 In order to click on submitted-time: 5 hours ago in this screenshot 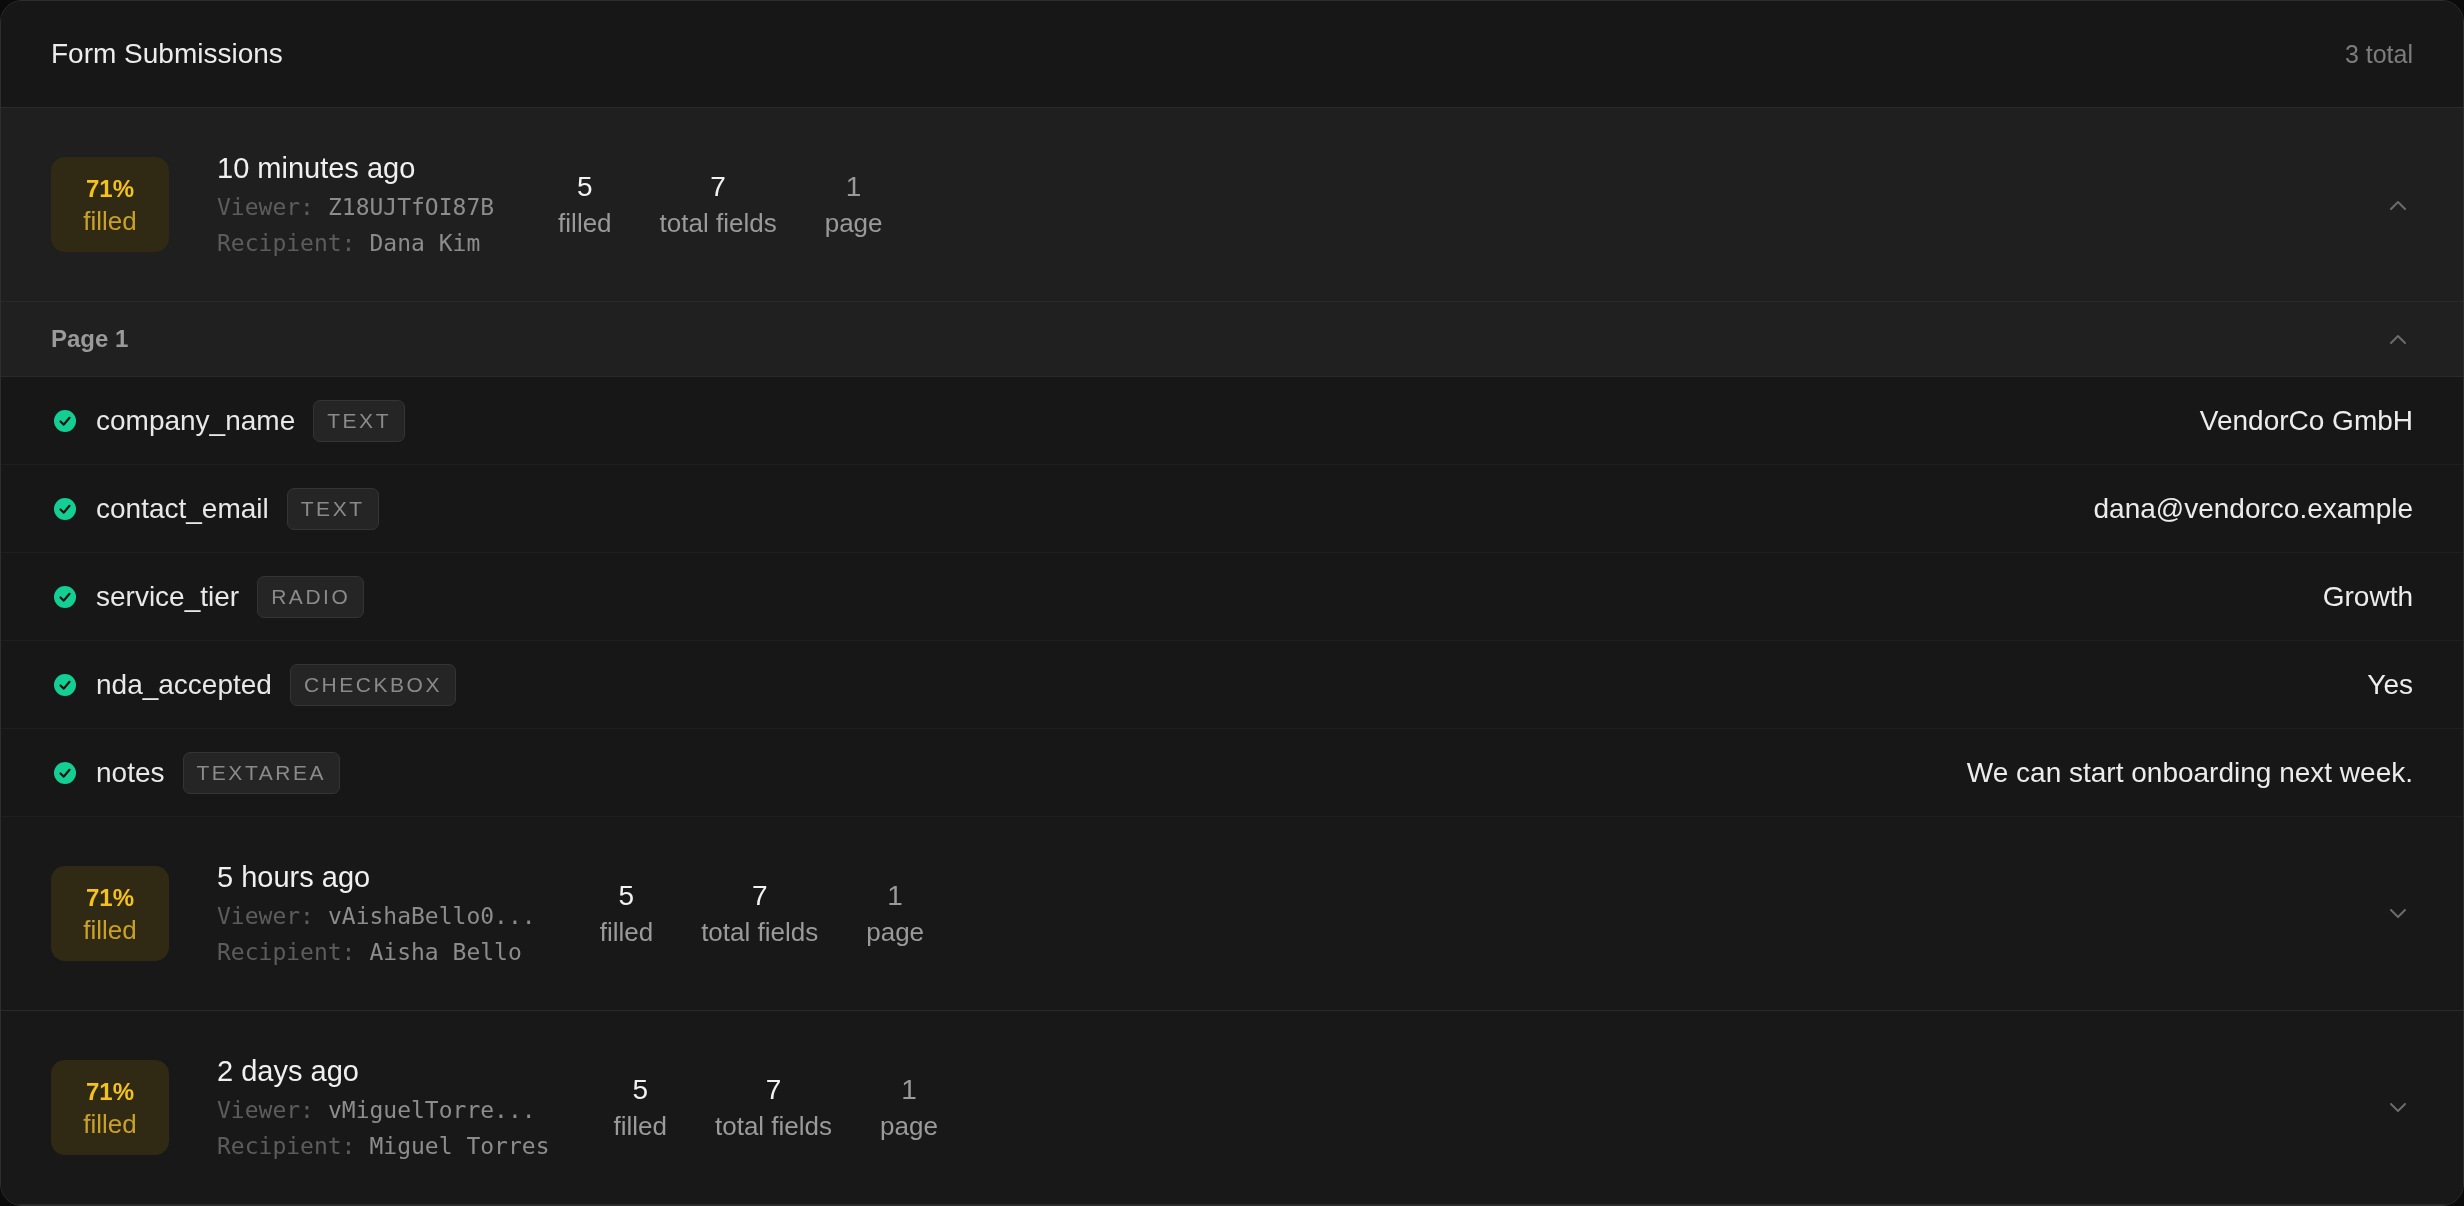, I will do `click(294, 877)`.